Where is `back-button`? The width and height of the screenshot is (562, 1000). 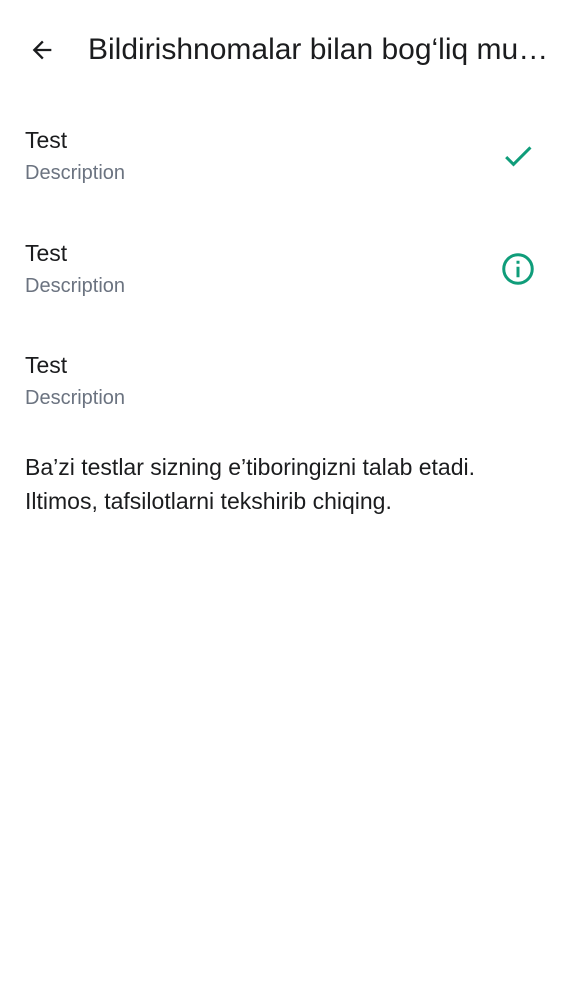
back-button is located at coordinates (42, 50).